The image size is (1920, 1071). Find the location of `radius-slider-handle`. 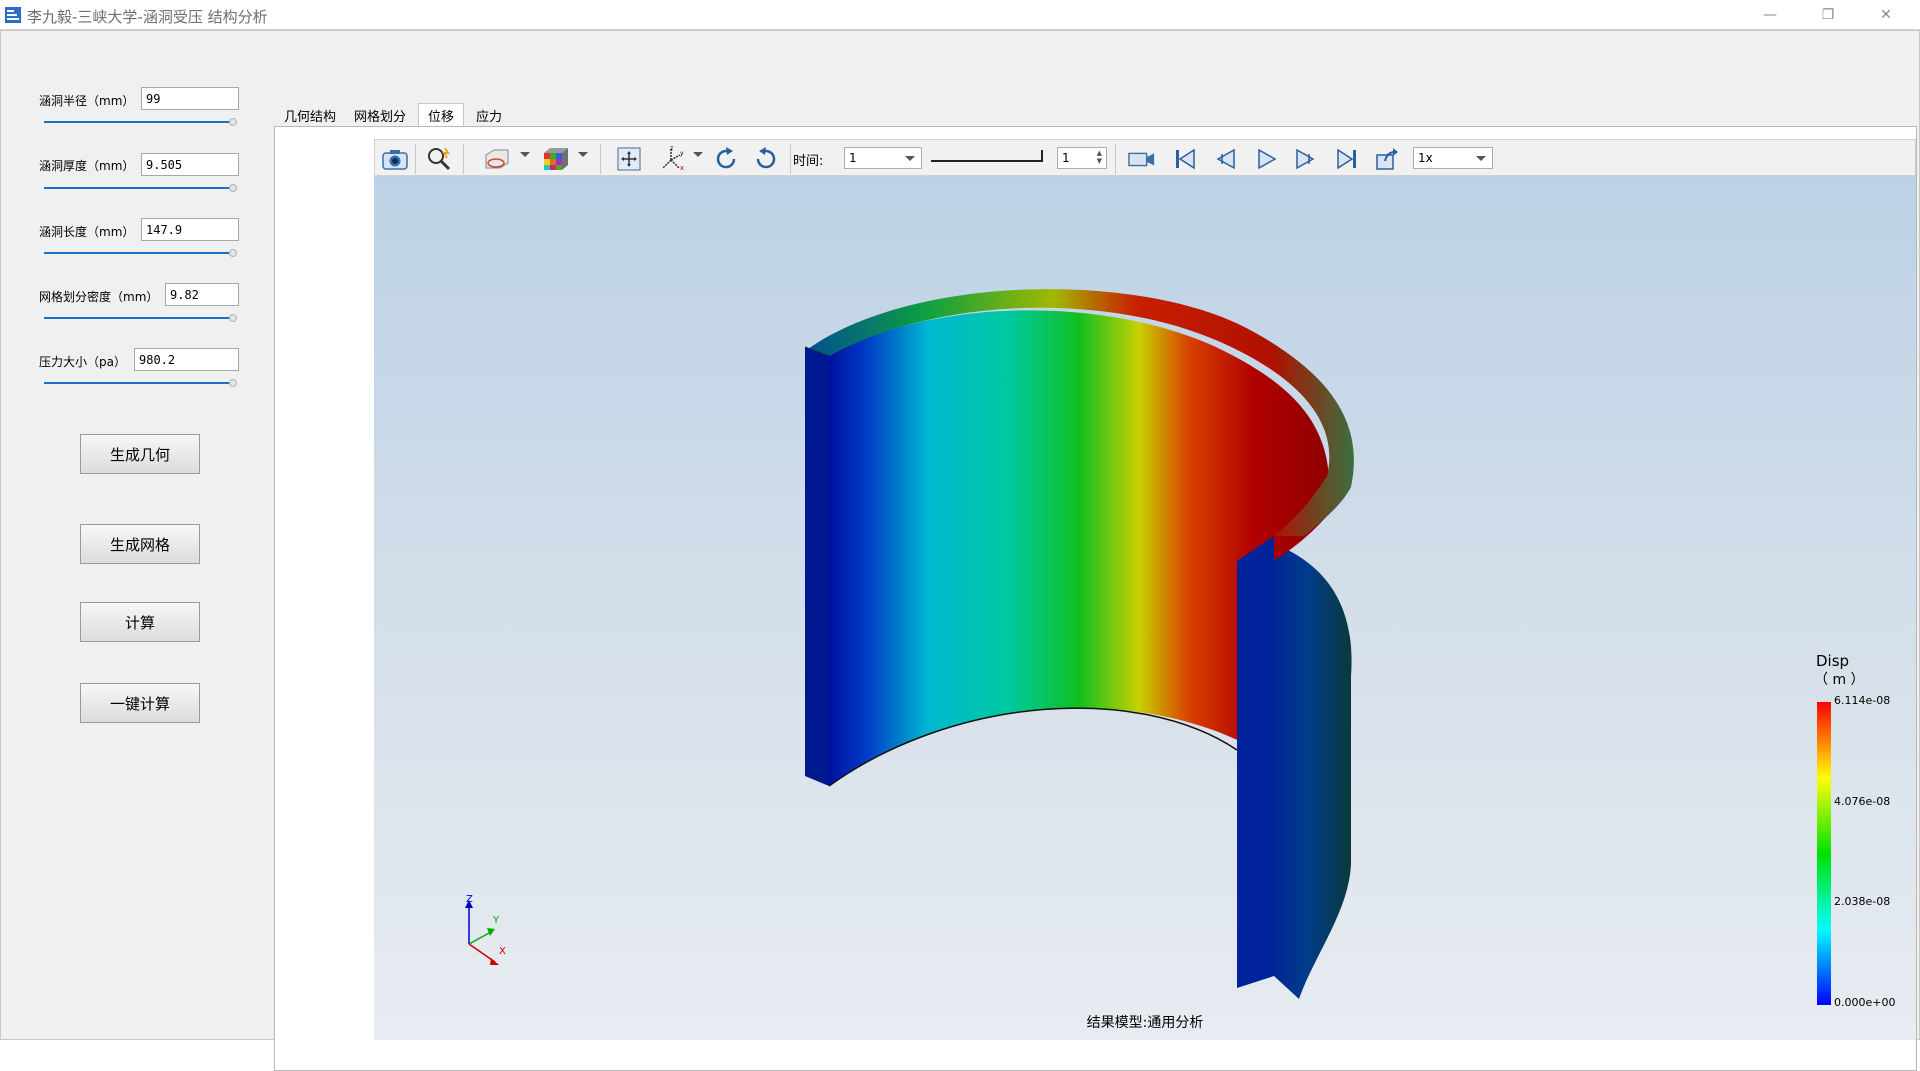

radius-slider-handle is located at coordinates (233, 122).